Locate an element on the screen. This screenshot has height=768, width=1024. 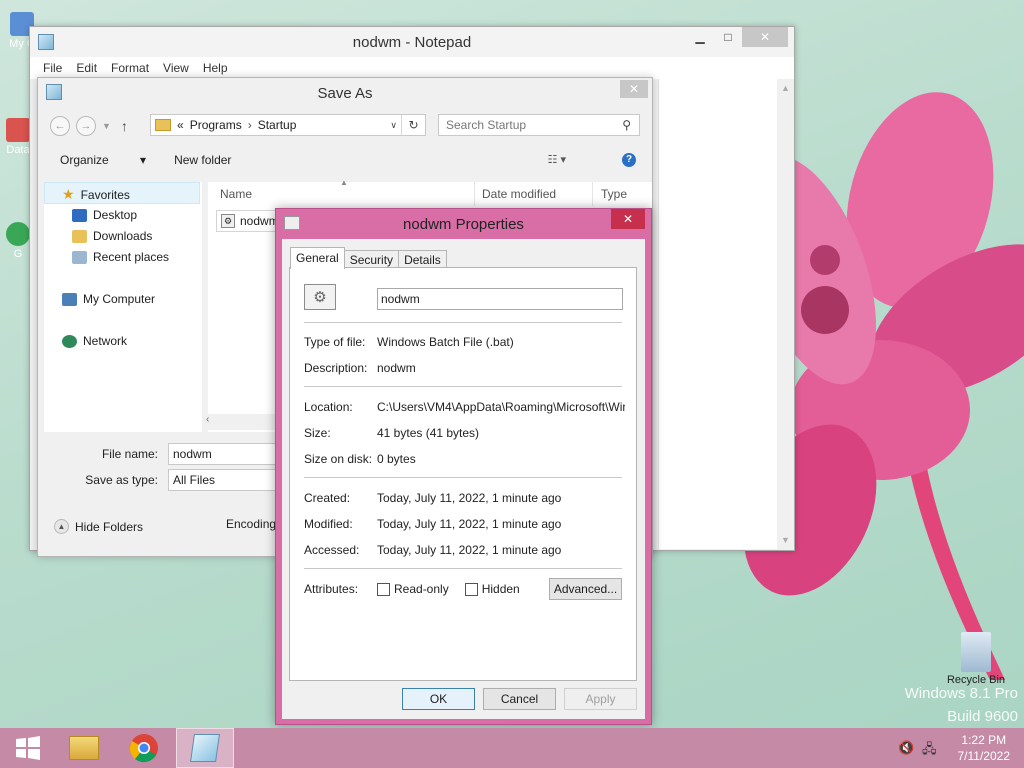
nav-item-downloads: Downloads is located at coordinates (112, 236).